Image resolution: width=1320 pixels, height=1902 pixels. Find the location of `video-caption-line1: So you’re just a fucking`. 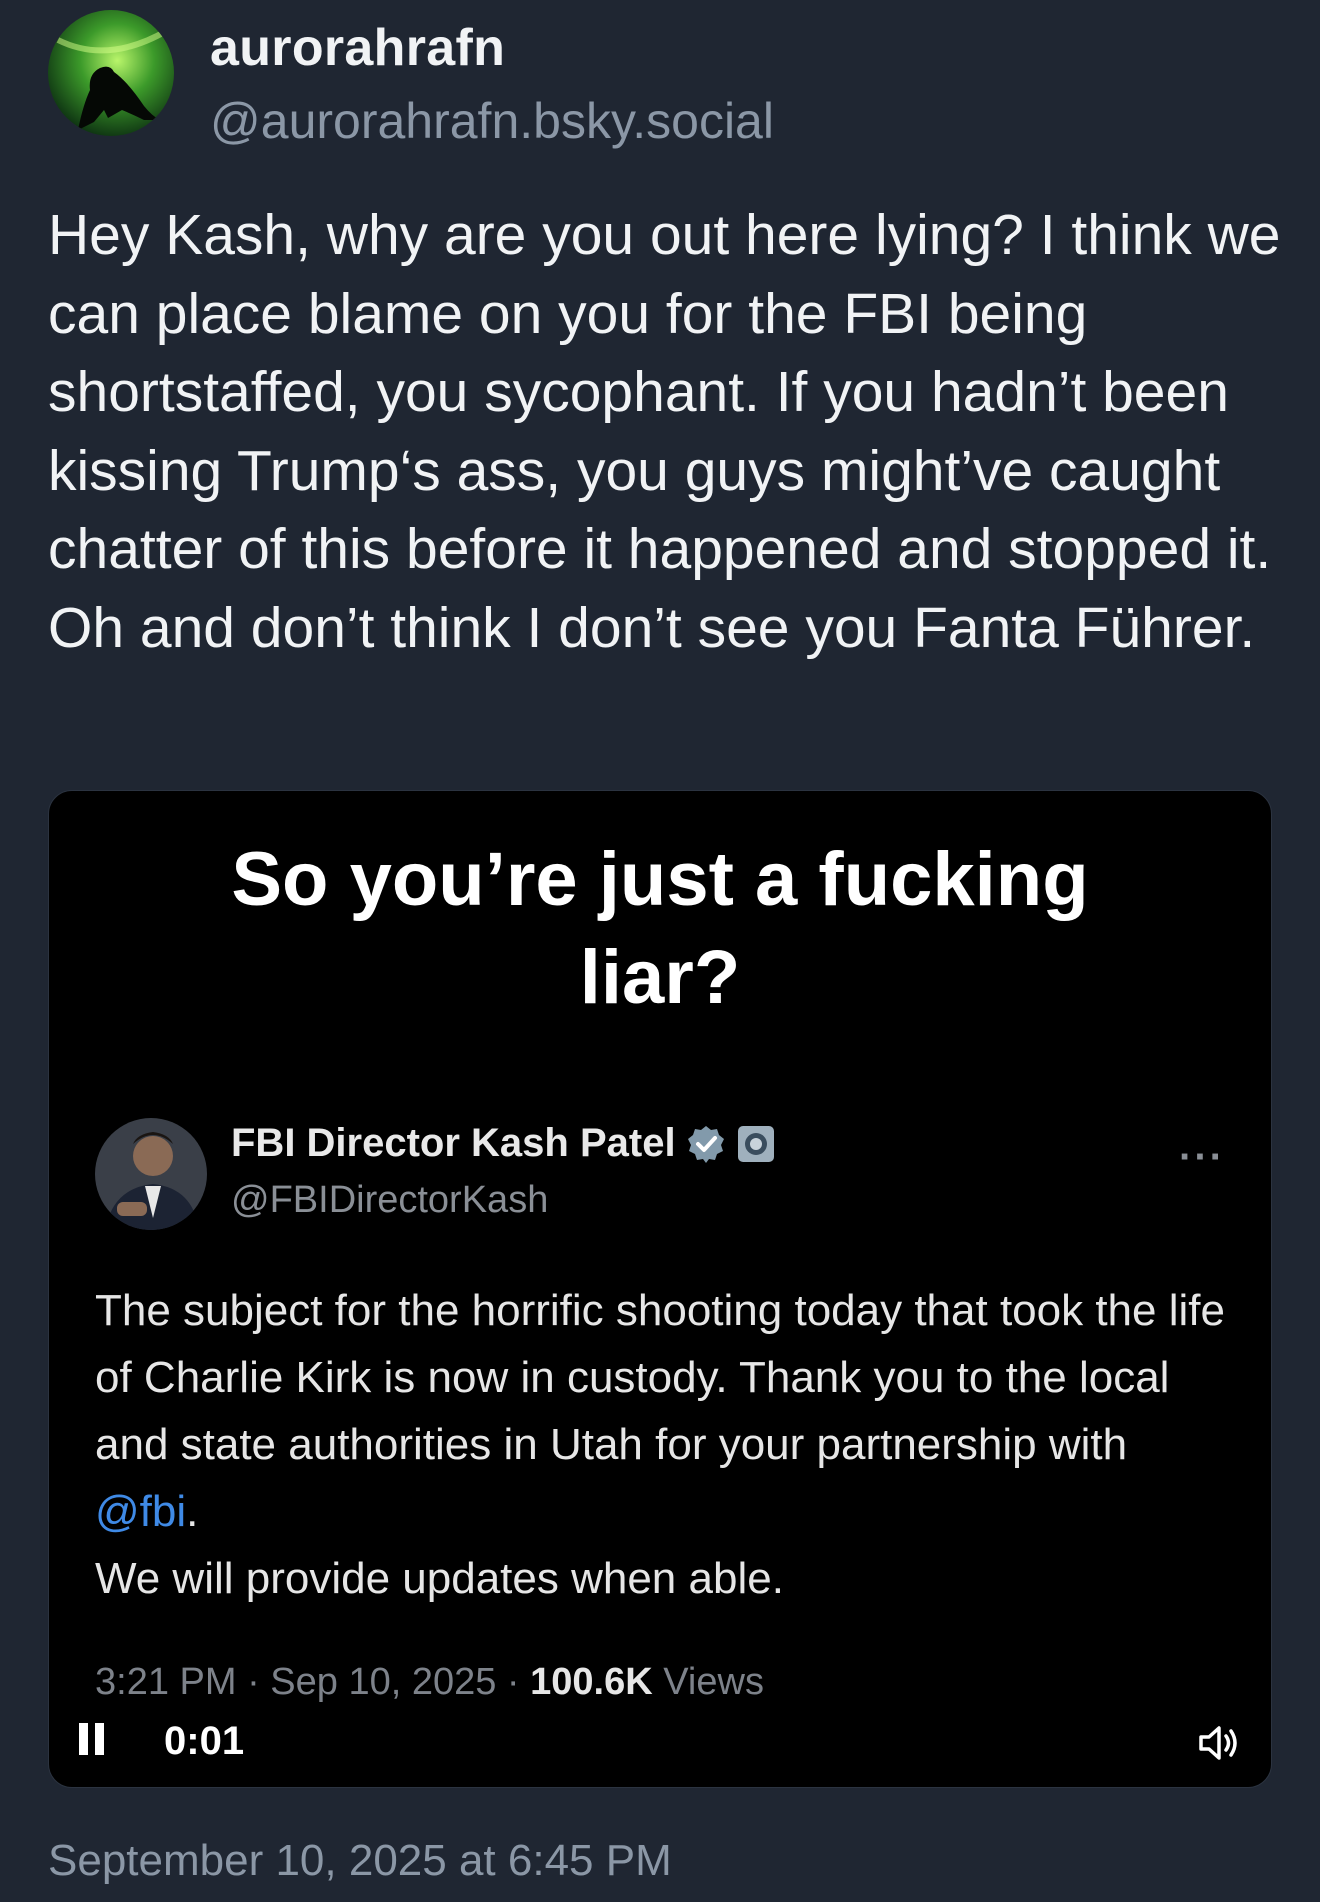

video-caption-line1: So you’re just a fucking is located at coordinates (660, 879).